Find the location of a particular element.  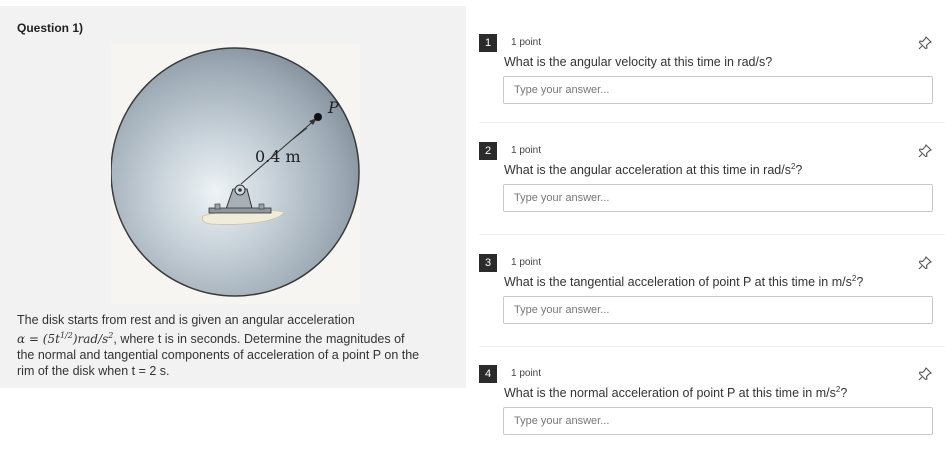

problem-line-4: rim of the disk when t = 2 s. is located at coordinates (93, 371).